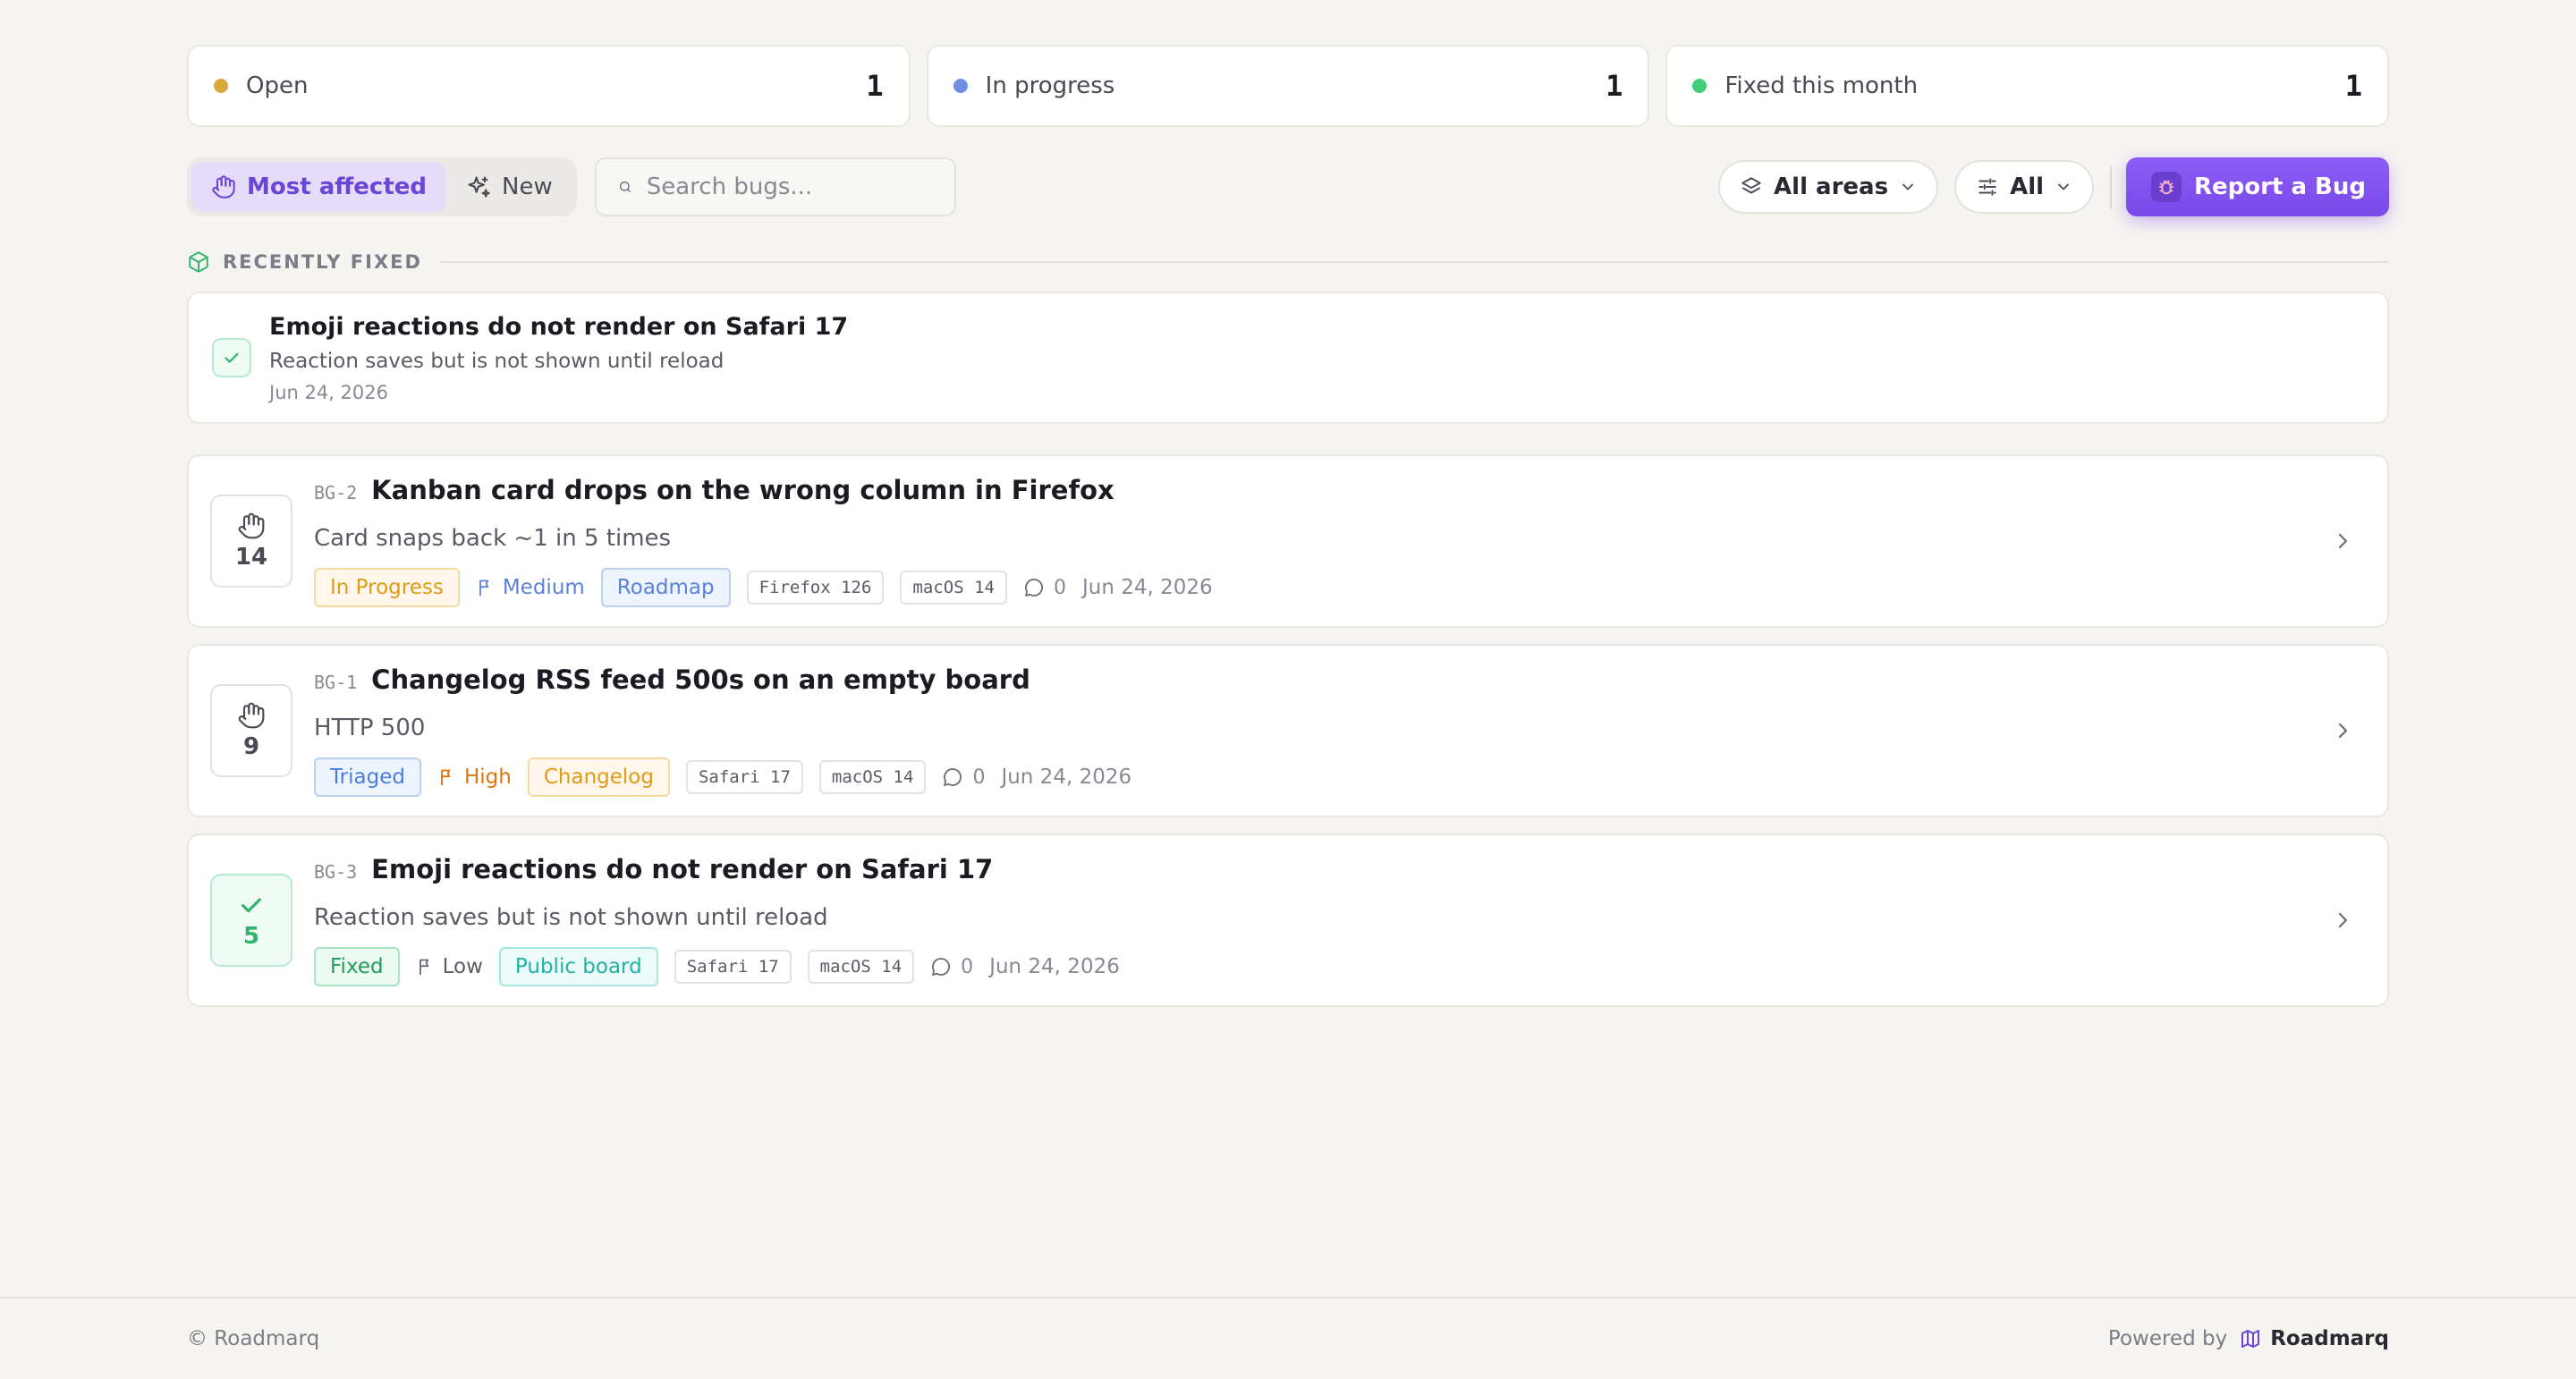 The width and height of the screenshot is (2576, 1379). I want to click on fixed-status-dot, so click(1699, 86).